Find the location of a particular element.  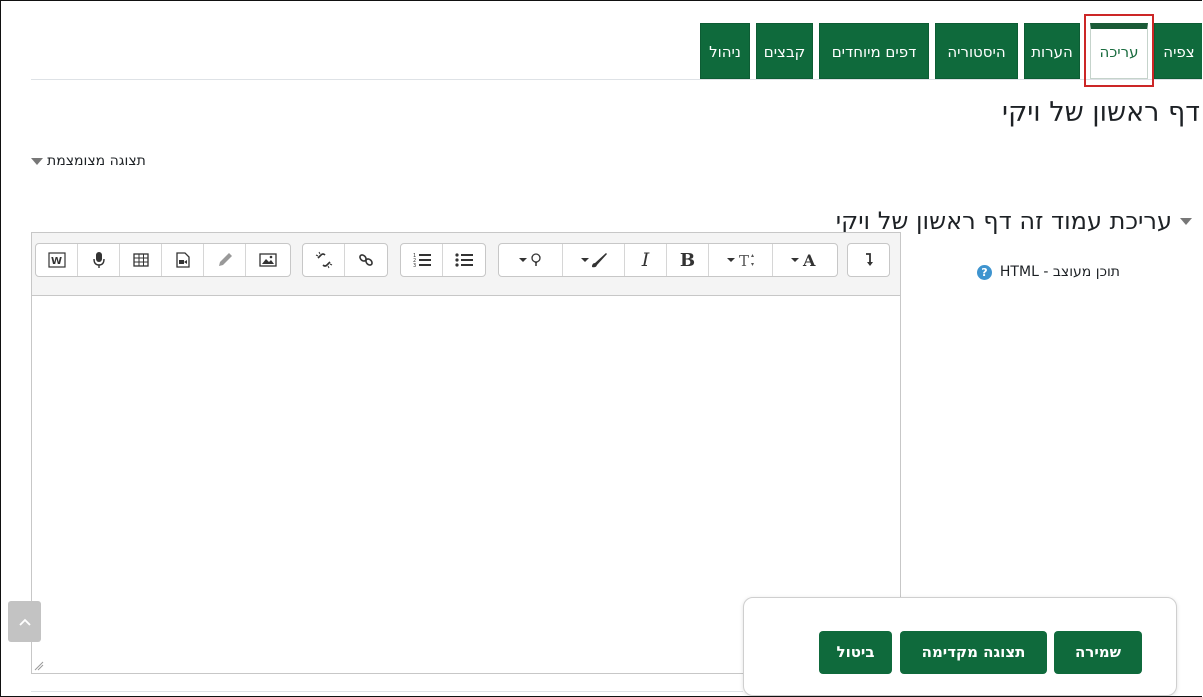

highlight-icon is located at coordinates (593, 260).